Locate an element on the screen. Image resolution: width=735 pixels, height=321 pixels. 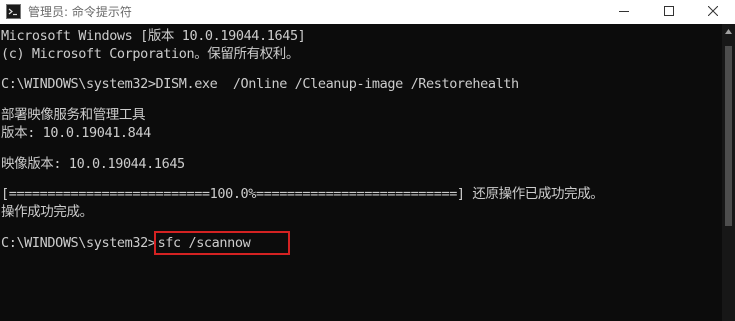
minimize-icon is located at coordinates (624, 11).